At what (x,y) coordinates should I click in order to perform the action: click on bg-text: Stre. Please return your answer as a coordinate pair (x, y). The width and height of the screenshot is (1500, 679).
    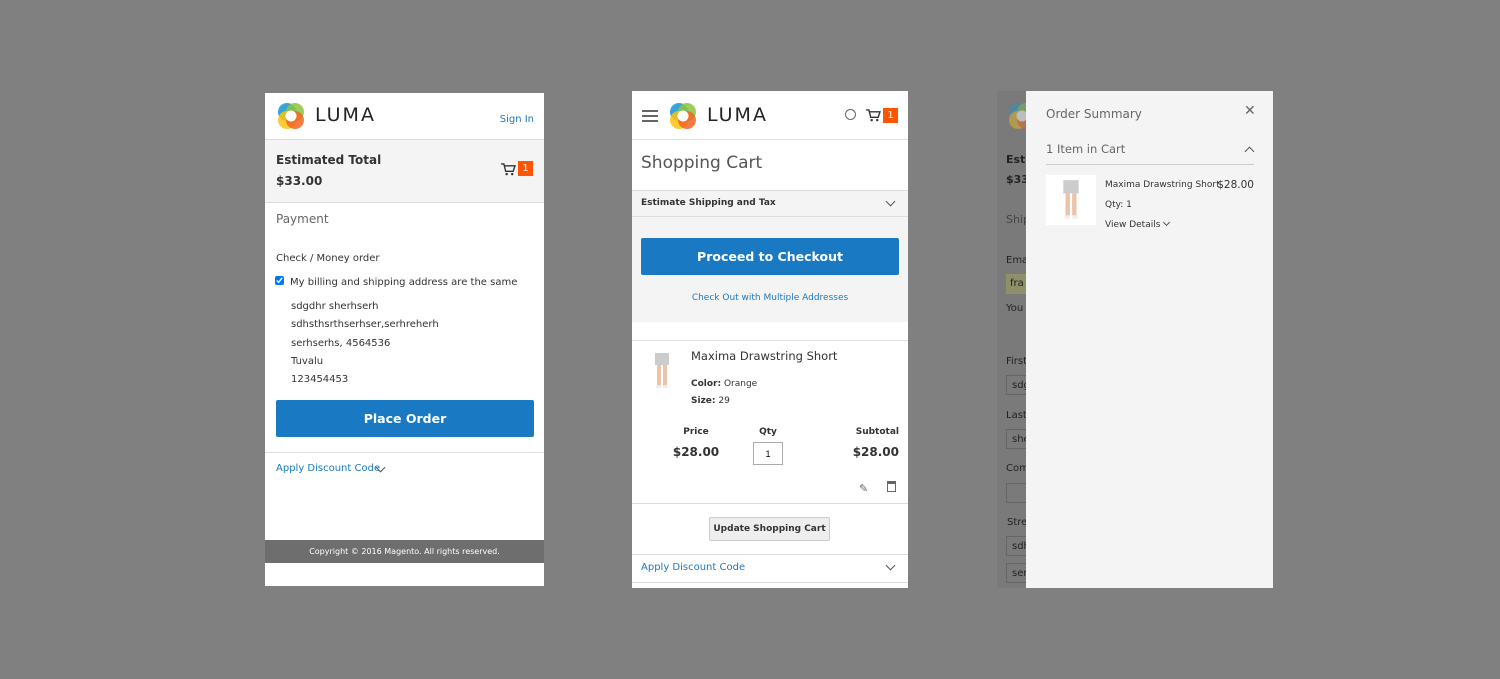
    Looking at the image, I should click on (1017, 522).